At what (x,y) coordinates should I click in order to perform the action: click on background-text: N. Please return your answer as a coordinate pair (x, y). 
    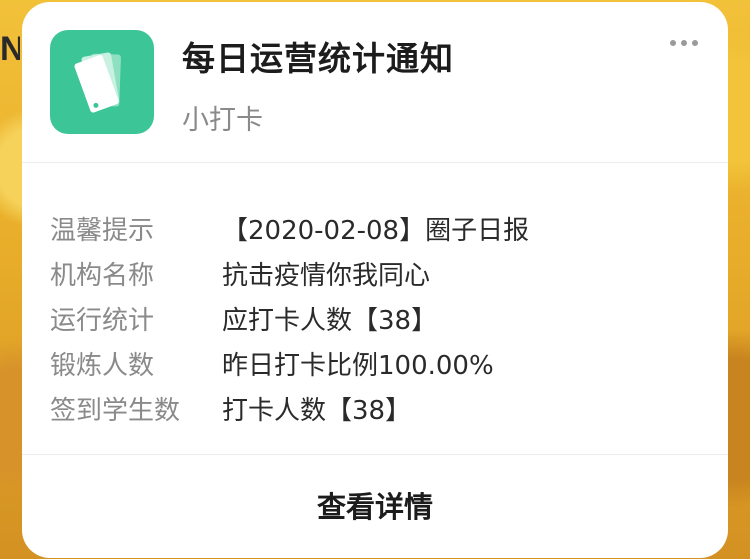
    Looking at the image, I should click on (10, 49).